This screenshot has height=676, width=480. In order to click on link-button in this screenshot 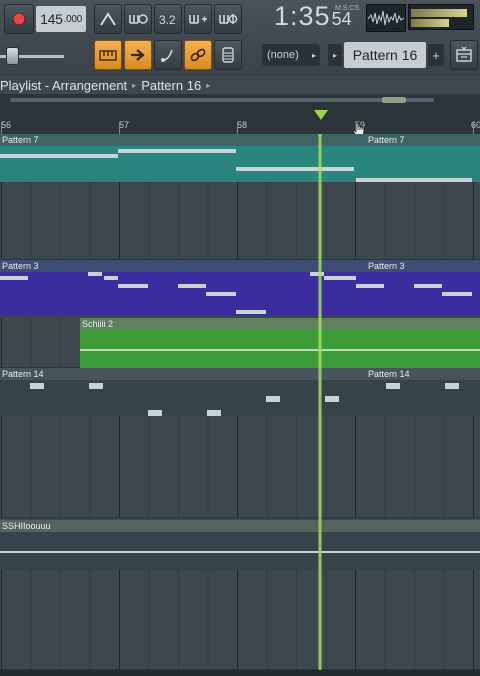, I will do `click(198, 55)`.